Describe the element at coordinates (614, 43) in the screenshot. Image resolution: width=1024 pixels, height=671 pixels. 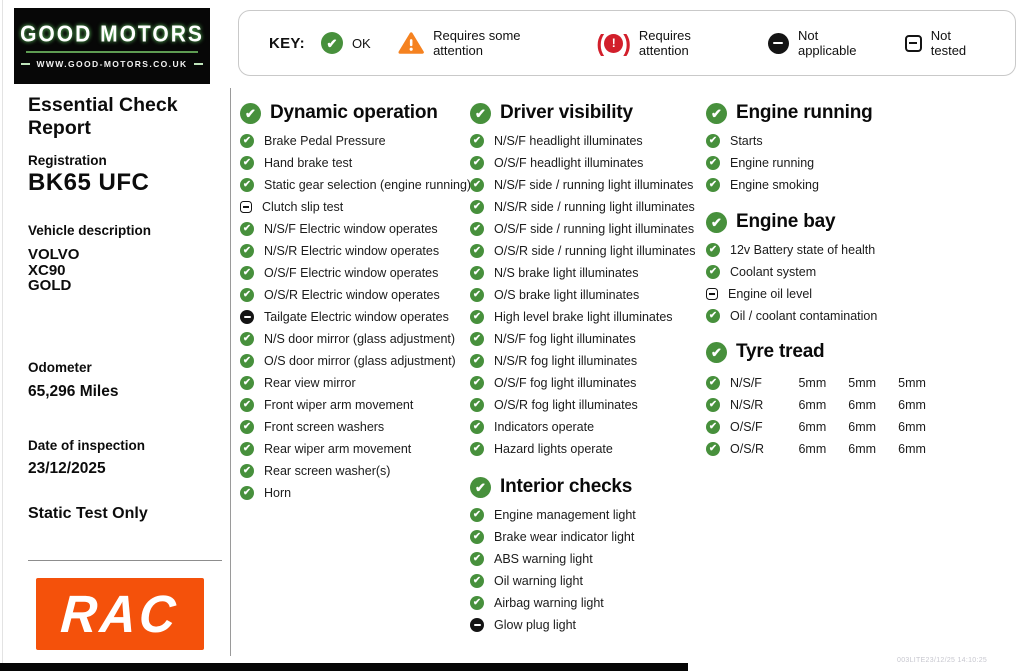
I see `brake-warning-icon: ( ! )` at that location.